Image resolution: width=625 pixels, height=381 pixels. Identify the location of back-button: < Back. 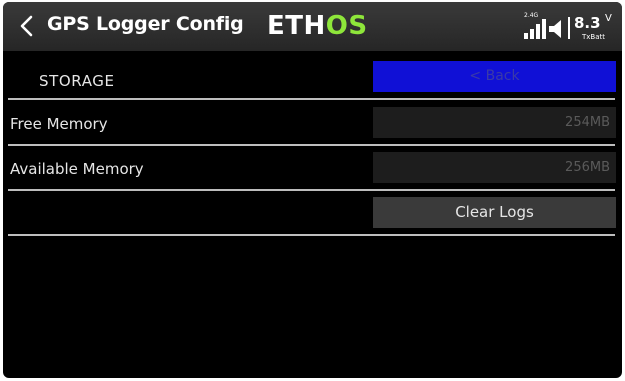
(494, 76).